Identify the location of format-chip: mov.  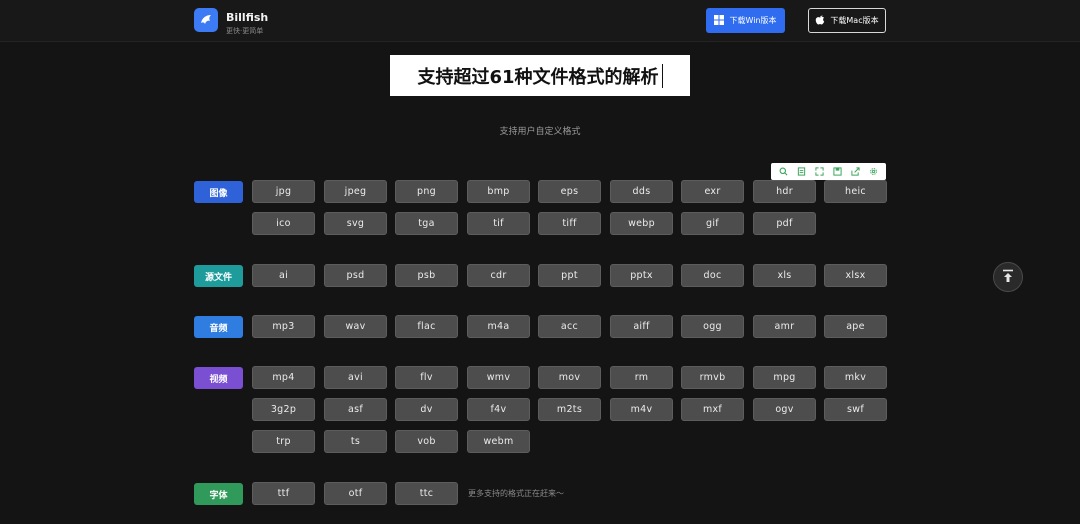
(569, 377).